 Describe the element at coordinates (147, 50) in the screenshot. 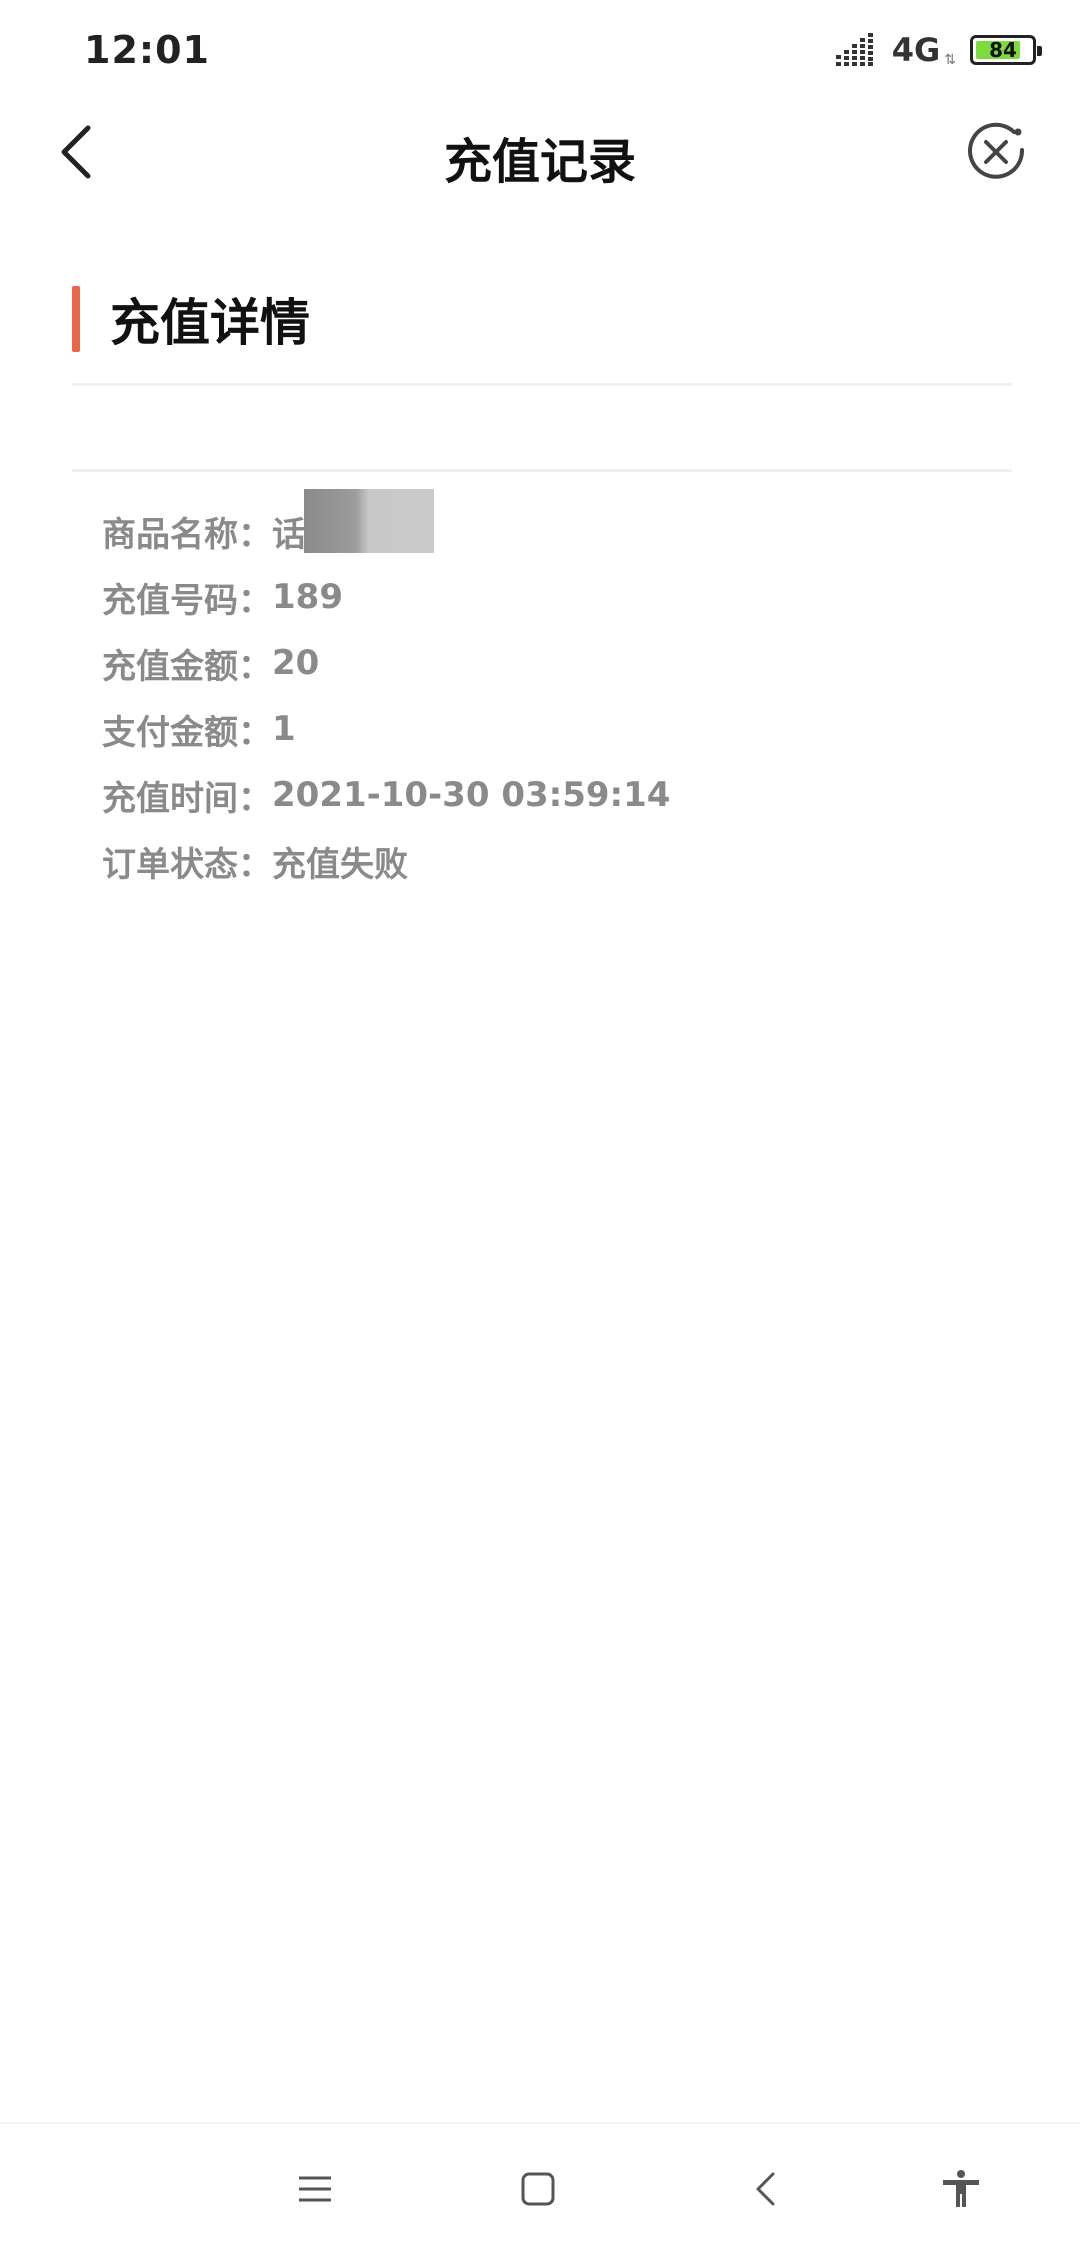

I see `status-time: 12:01` at that location.